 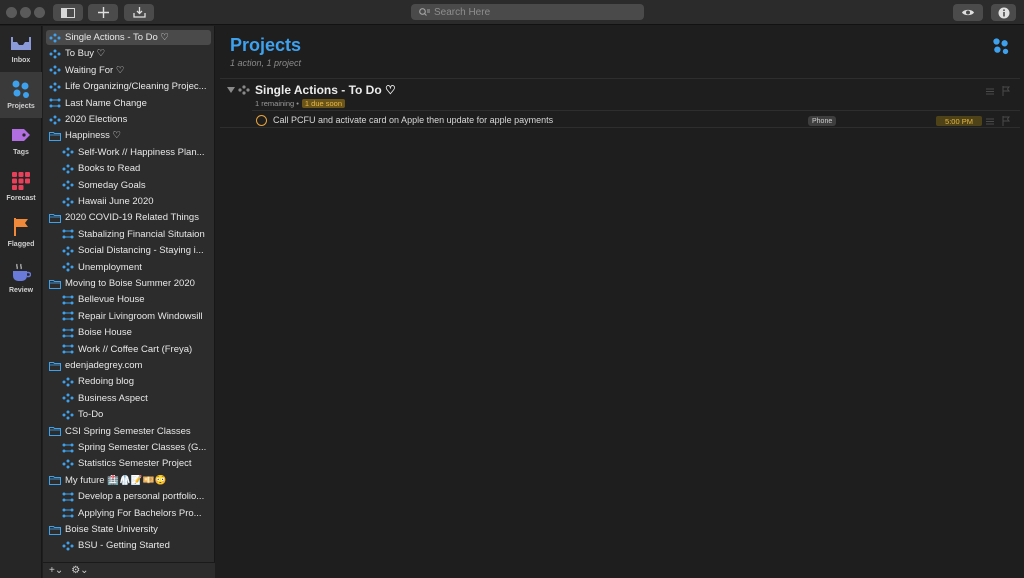 What do you see at coordinates (968, 12) in the screenshot?
I see `view-options-button` at bounding box center [968, 12].